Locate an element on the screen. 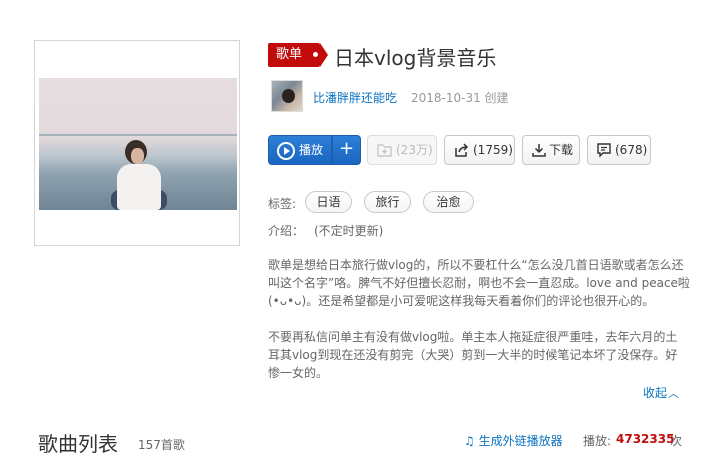 The image size is (708, 457). play-icon is located at coordinates (286, 151).